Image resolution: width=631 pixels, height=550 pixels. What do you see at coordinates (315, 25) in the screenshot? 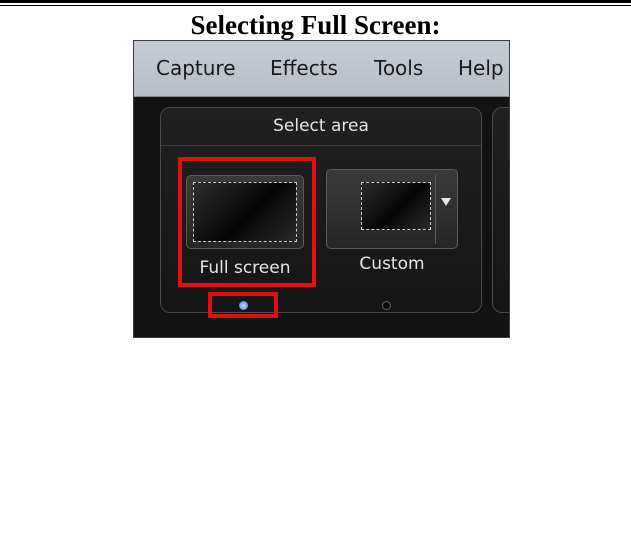
I see `document-title: Selecting Full Screen:` at bounding box center [315, 25].